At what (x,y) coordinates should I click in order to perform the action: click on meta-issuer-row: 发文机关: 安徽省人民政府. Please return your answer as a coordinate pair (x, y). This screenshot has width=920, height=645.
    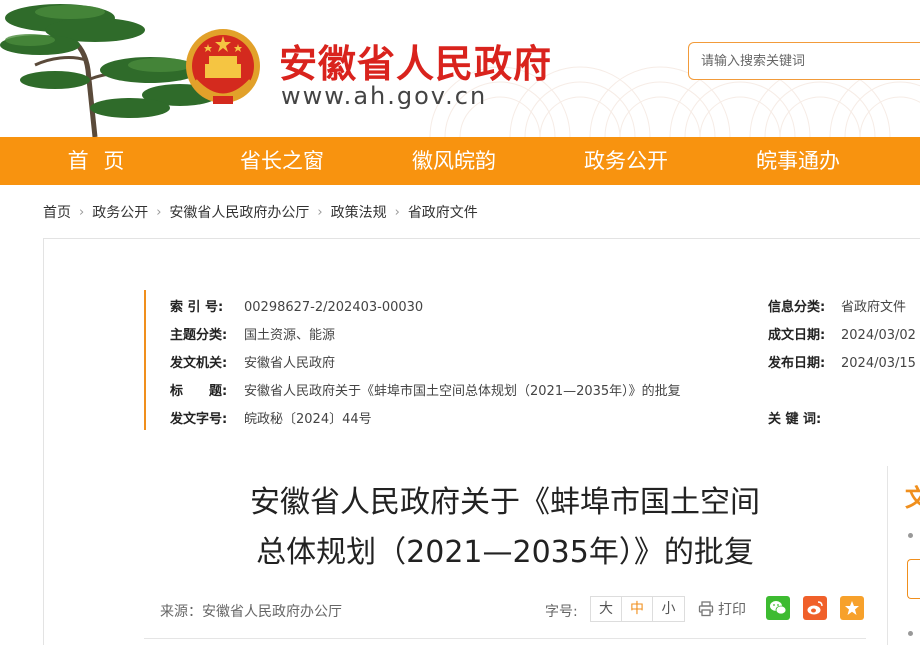
    Looking at the image, I should click on (252, 361).